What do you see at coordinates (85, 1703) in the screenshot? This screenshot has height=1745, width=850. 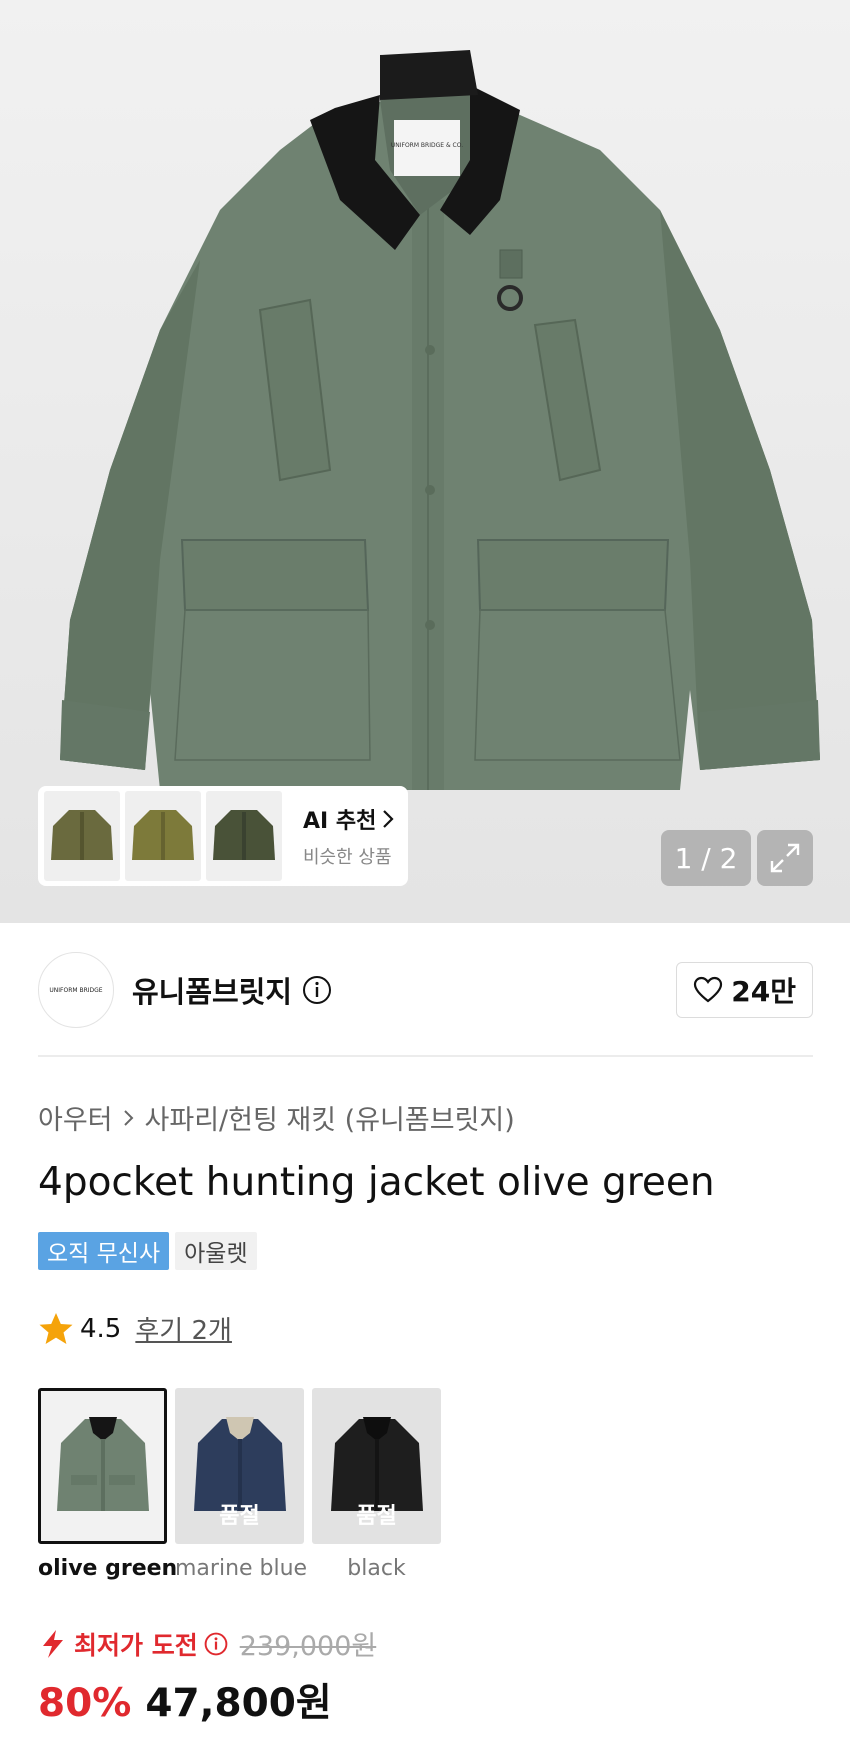 I see `discount-rate: 80%` at bounding box center [85, 1703].